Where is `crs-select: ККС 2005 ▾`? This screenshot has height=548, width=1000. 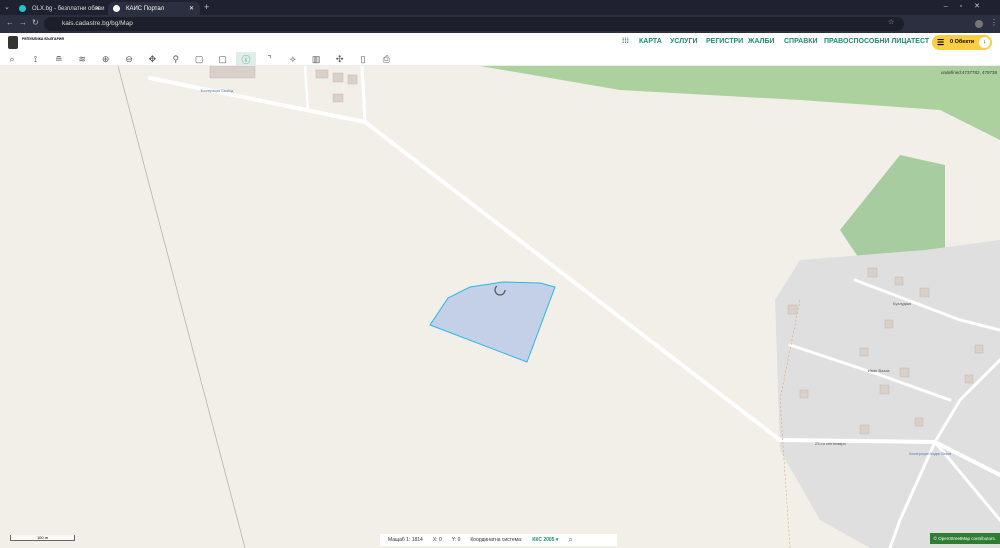 crs-select: ККС 2005 ▾ is located at coordinates (545, 540).